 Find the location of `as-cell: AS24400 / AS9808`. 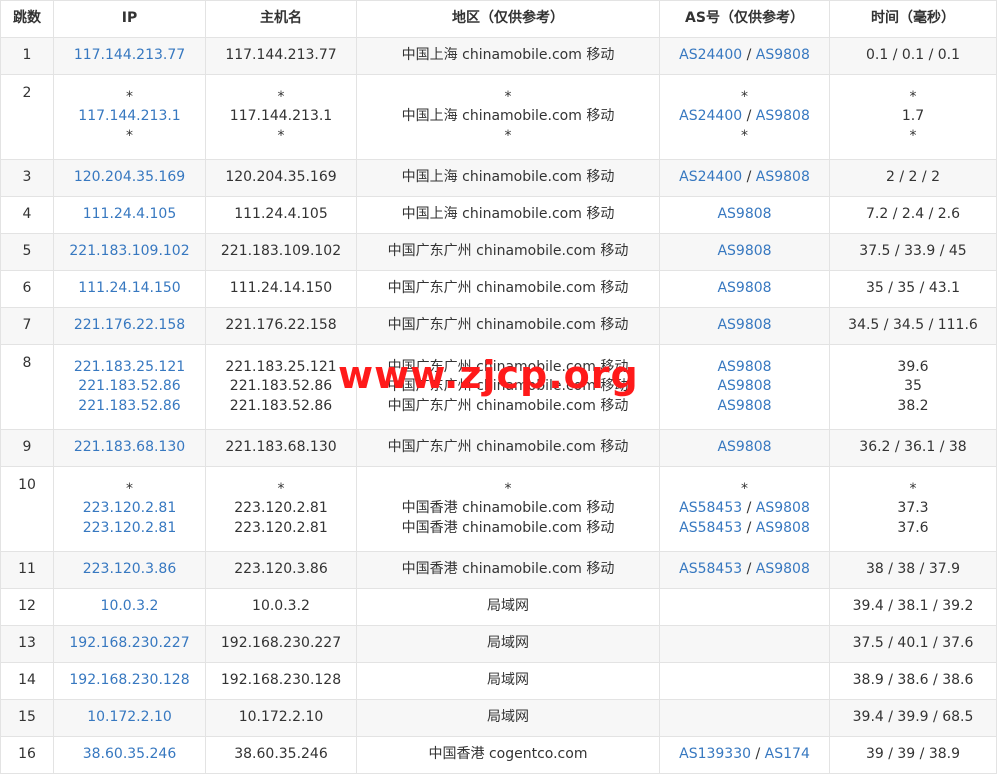

as-cell: AS24400 / AS9808 is located at coordinates (744, 178).